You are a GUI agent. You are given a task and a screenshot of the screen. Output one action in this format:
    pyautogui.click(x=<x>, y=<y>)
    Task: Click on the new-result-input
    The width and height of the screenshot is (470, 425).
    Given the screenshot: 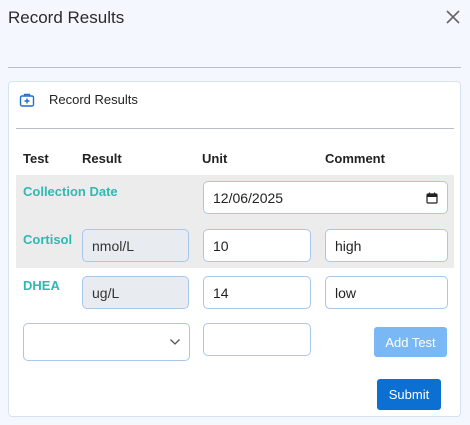 What is the action you would take?
    pyautogui.click(x=257, y=339)
    